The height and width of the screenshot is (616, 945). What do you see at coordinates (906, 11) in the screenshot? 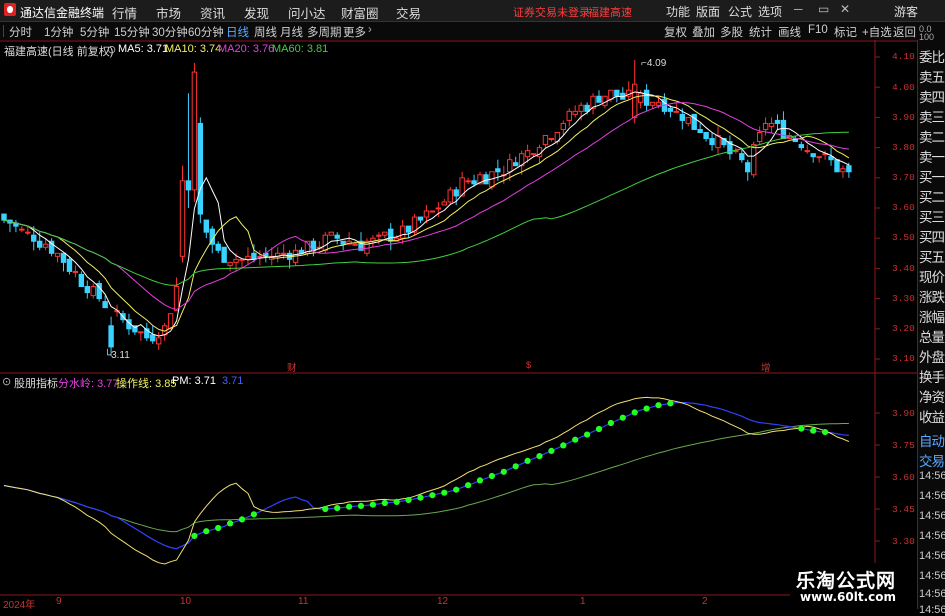
I see `guest-button: 游客` at bounding box center [906, 11].